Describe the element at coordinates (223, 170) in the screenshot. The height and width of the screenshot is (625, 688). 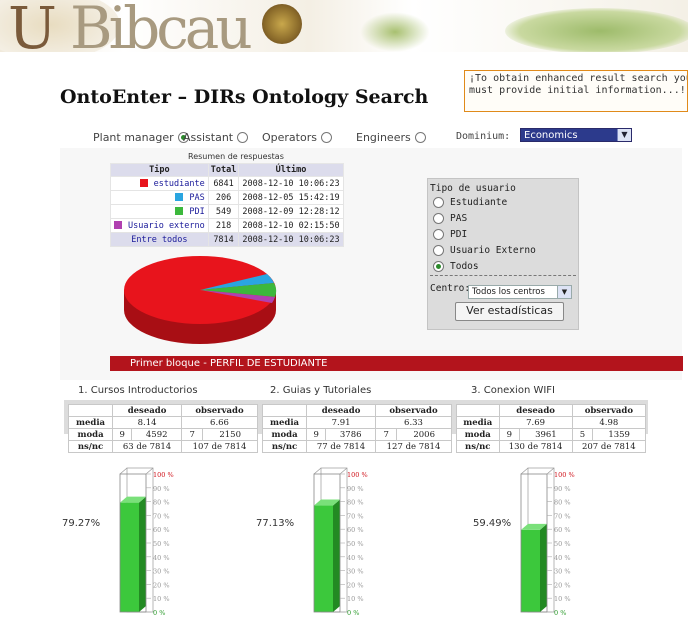
I see `col-total: Total` at that location.